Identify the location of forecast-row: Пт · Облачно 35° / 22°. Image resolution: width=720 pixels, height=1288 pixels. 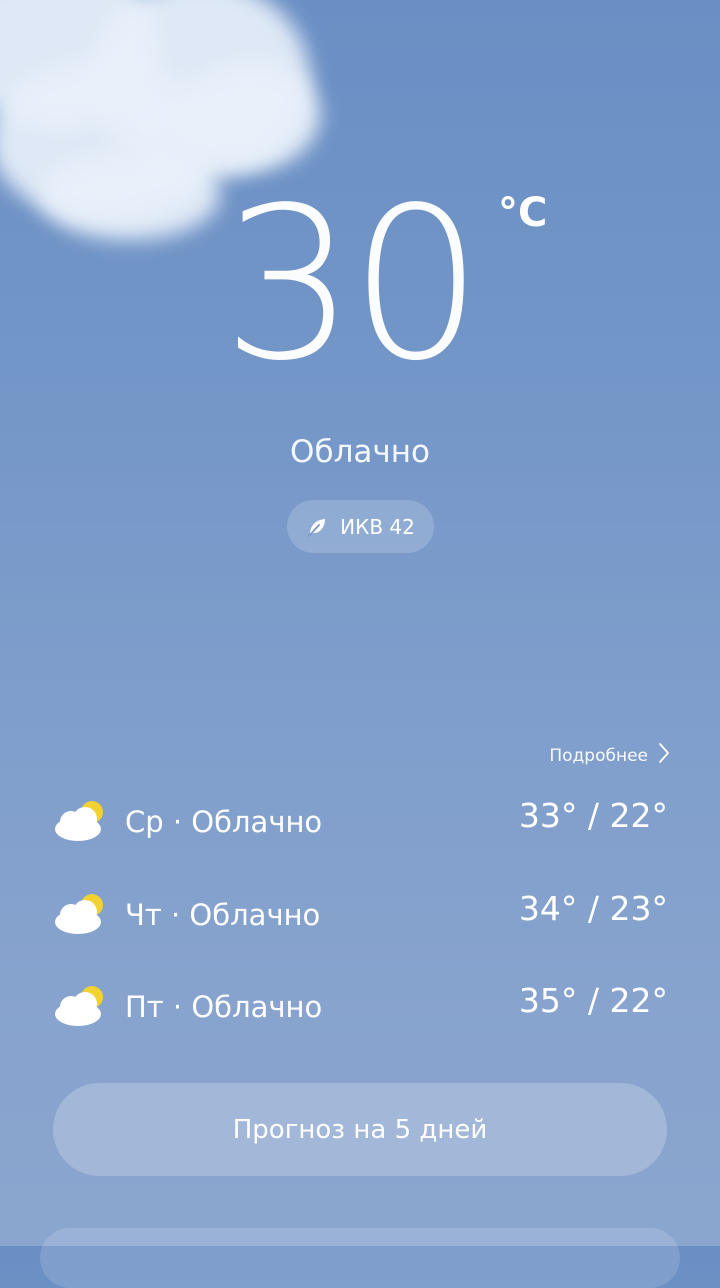
(361, 1005).